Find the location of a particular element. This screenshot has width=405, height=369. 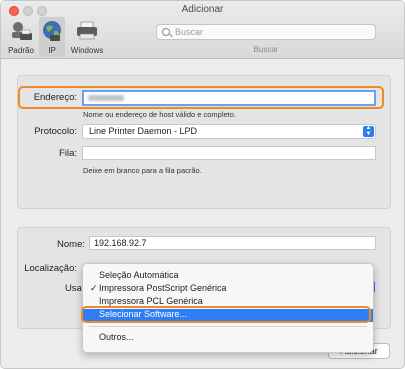

name-input: 192.168.92.7 is located at coordinates (232, 243).